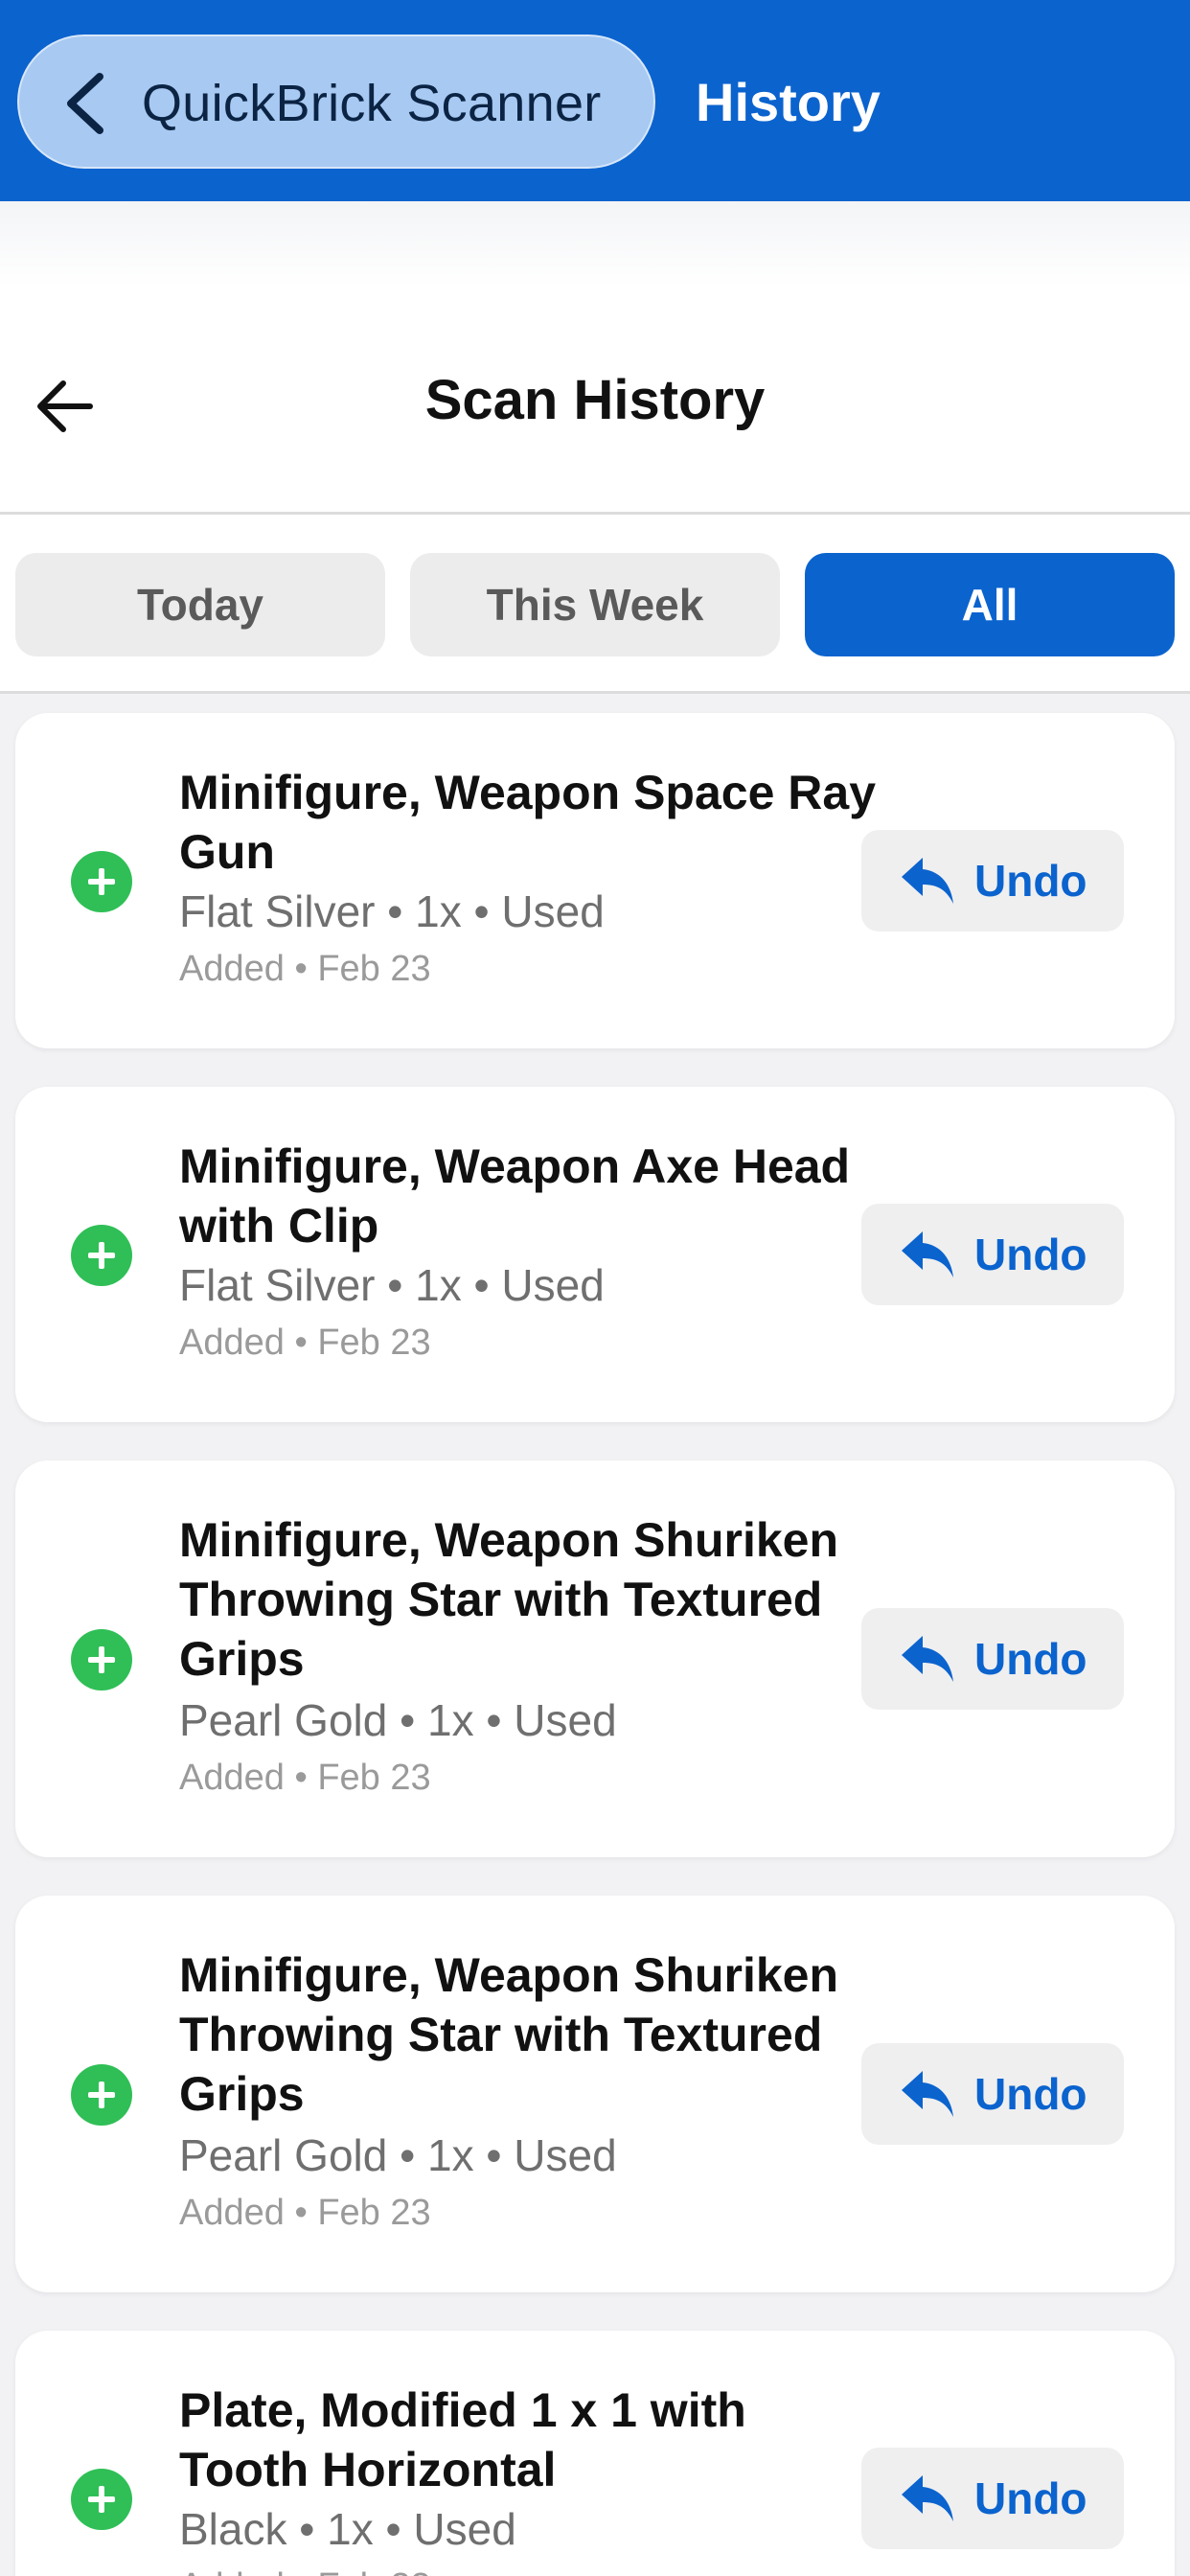 This screenshot has width=1190, height=2576. I want to click on filter-bar: Today This Week All, so click(595, 604).